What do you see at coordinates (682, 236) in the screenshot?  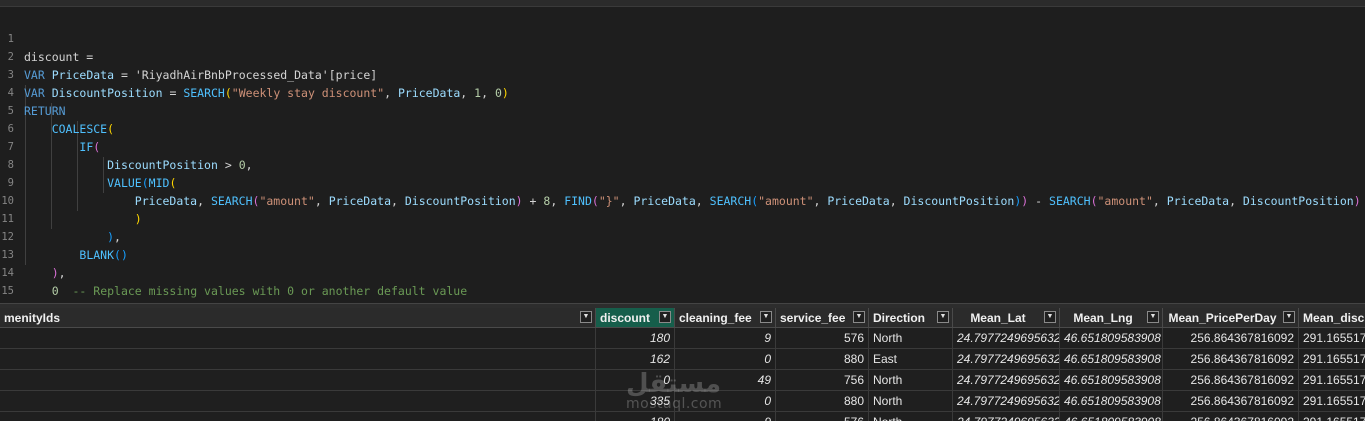 I see `code-line: 12 BLANK()` at bounding box center [682, 236].